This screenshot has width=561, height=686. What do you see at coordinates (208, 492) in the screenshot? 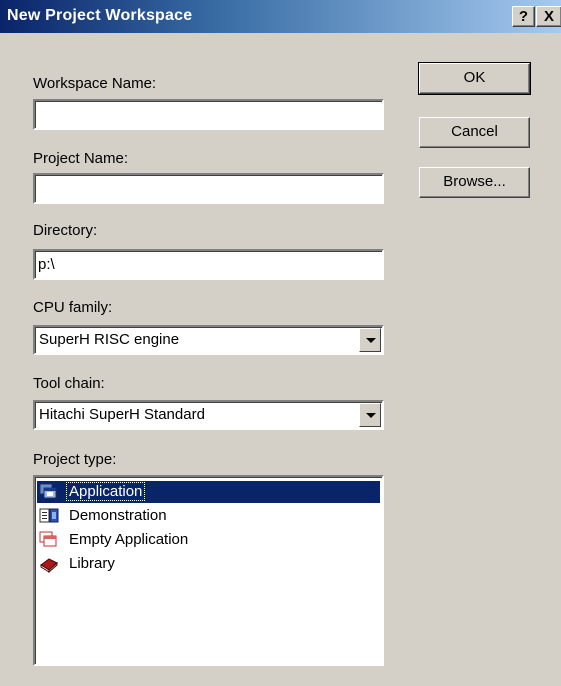
I see `list-item: Application` at bounding box center [208, 492].